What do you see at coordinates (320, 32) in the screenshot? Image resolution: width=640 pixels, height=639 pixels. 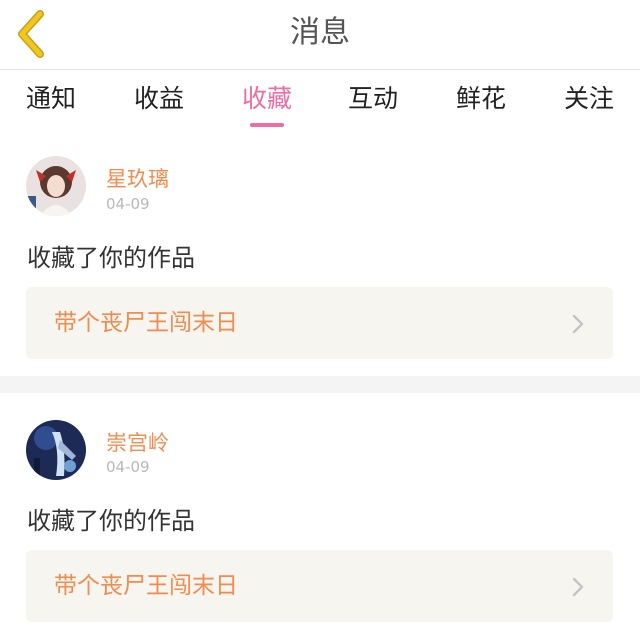 I see `page-title: 消息` at bounding box center [320, 32].